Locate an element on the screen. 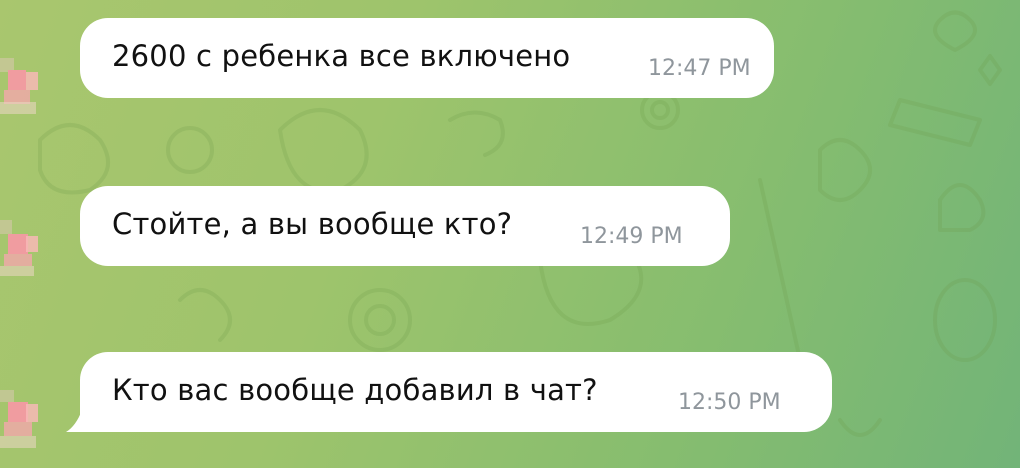 The image size is (1020, 468). message-text: Кто вас вообще добавил в чат? is located at coordinates (355, 390).